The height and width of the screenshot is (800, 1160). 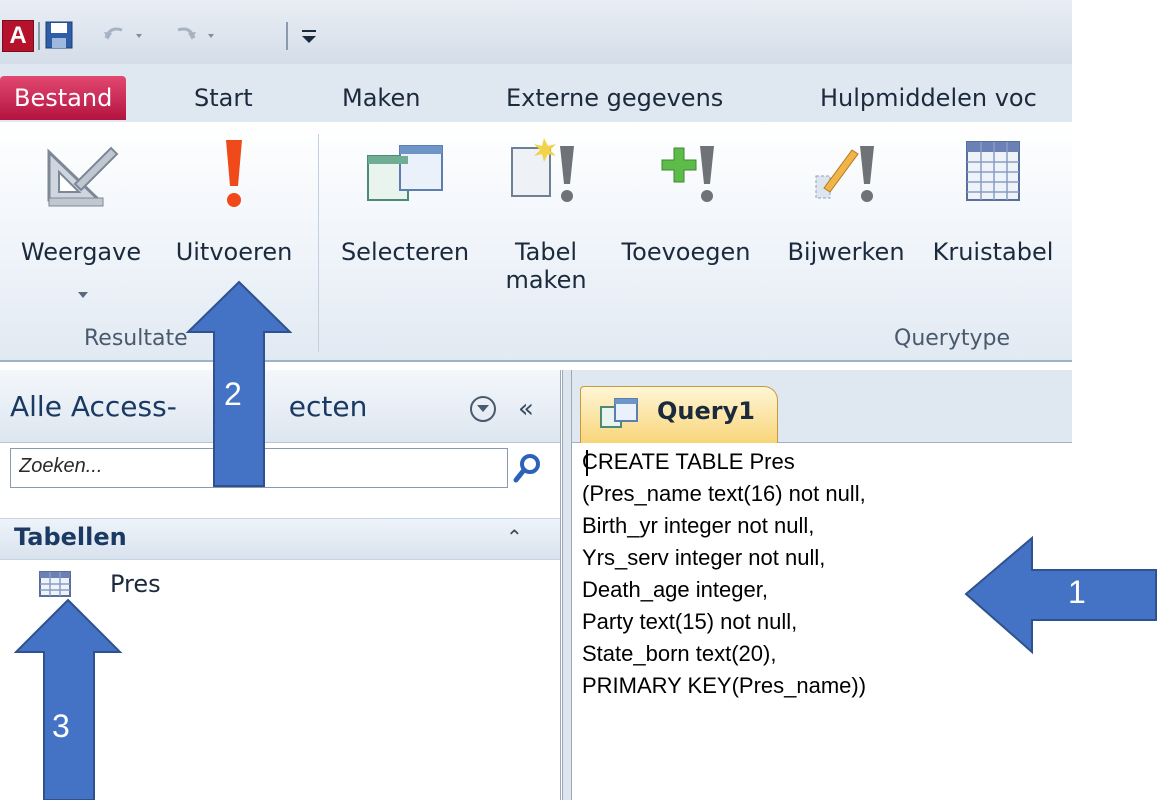 I want to click on document-tab-bar: Query1, so click(x=822, y=406).